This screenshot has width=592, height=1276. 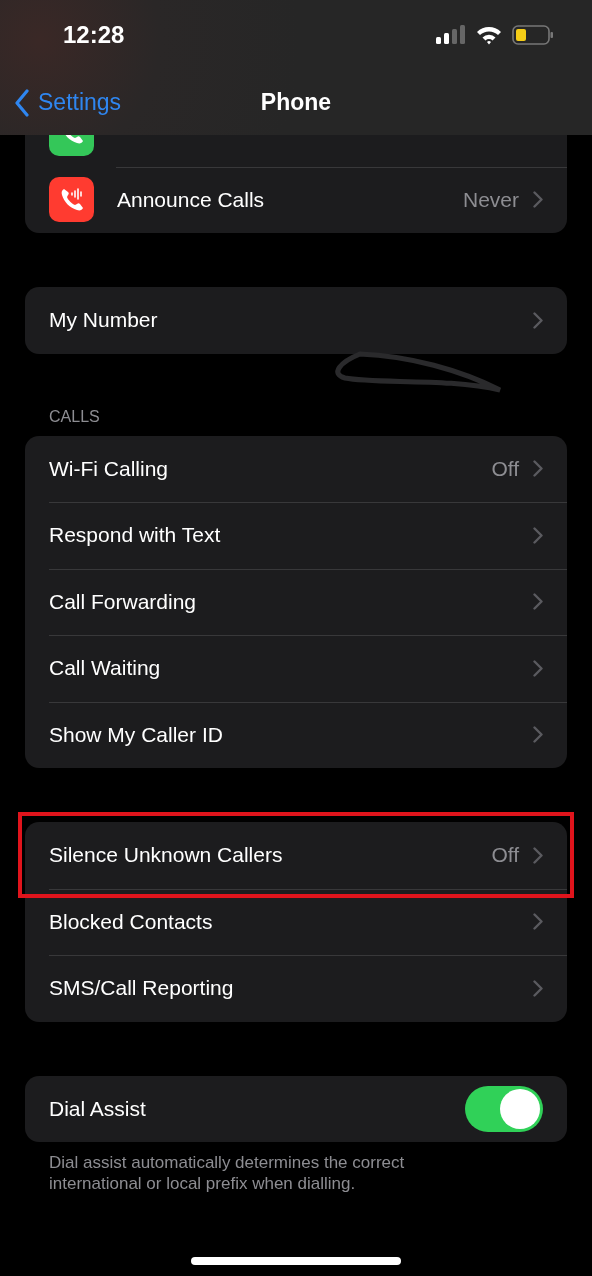 I want to click on row-label: Blocked Contacts, so click(x=291, y=921).